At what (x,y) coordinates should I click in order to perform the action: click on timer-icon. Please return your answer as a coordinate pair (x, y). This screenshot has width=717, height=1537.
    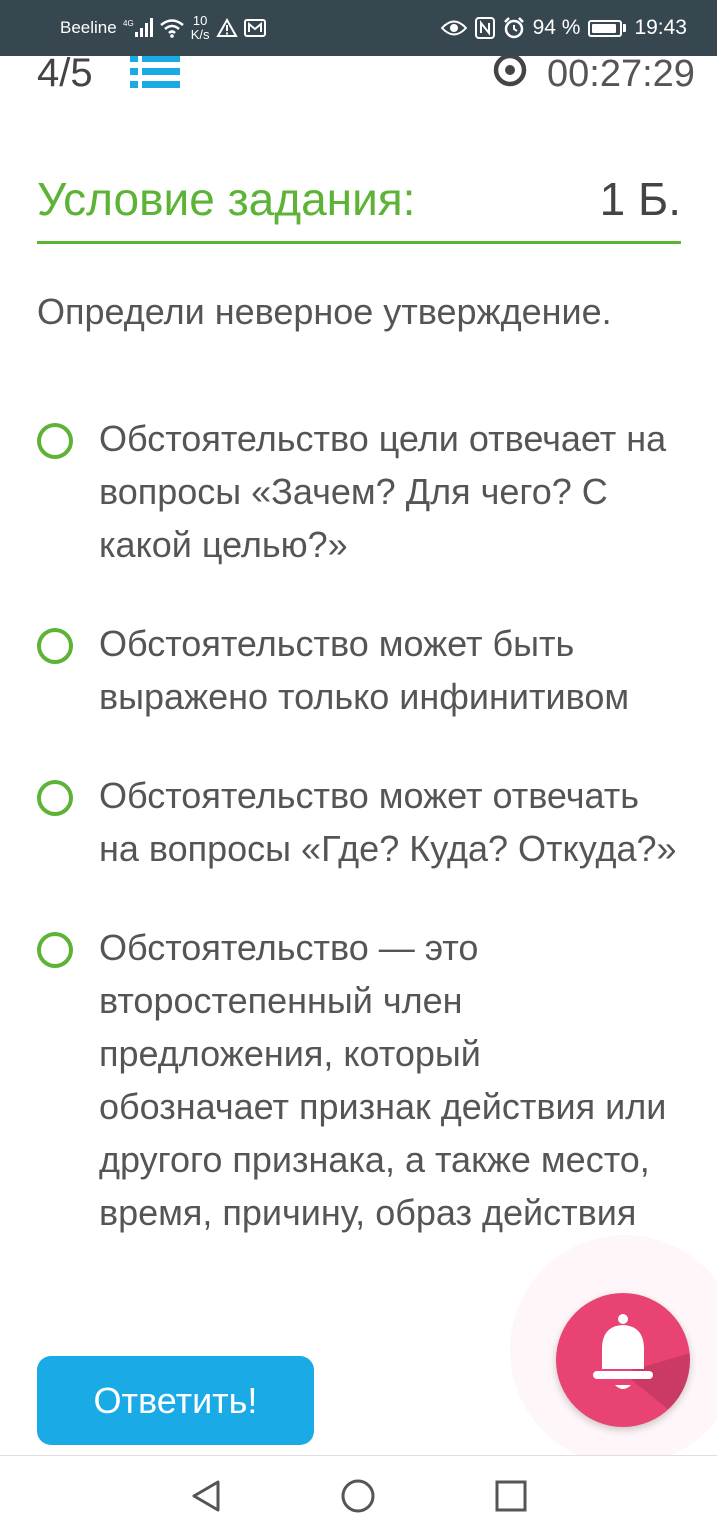
    Looking at the image, I should click on (510, 75).